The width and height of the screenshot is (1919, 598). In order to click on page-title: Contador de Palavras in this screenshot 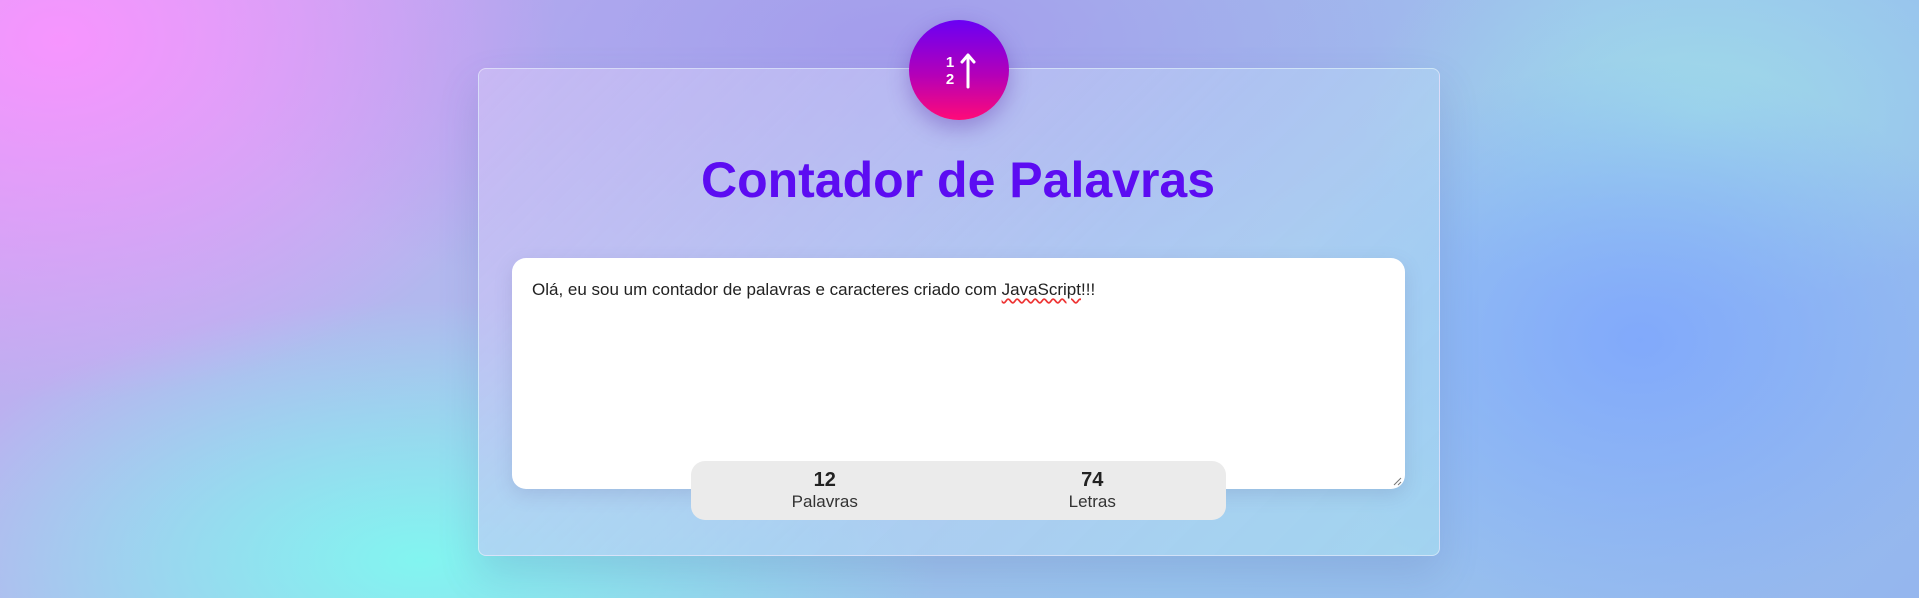, I will do `click(958, 180)`.